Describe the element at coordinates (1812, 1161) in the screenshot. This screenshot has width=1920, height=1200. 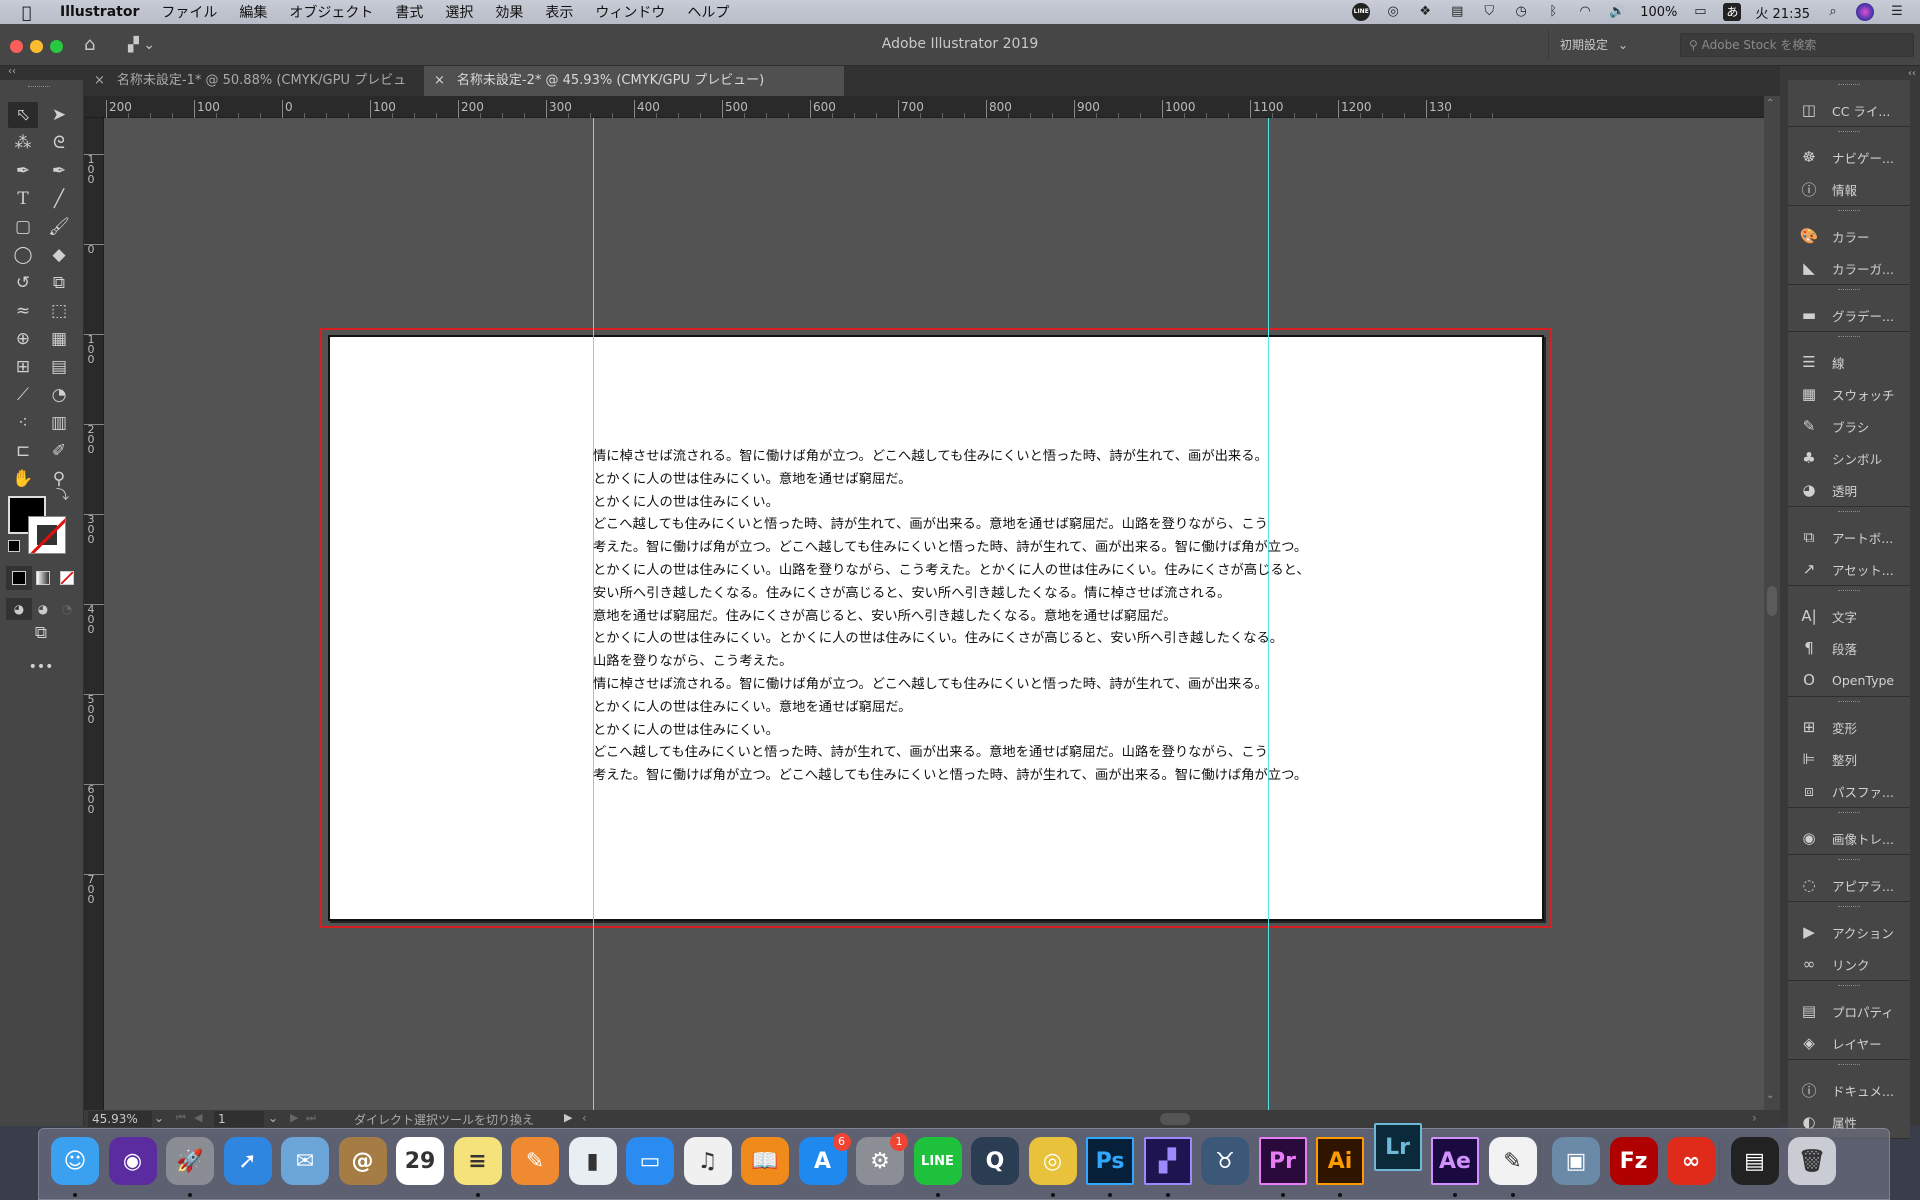
I see `dock-app-trash: 🗑` at that location.